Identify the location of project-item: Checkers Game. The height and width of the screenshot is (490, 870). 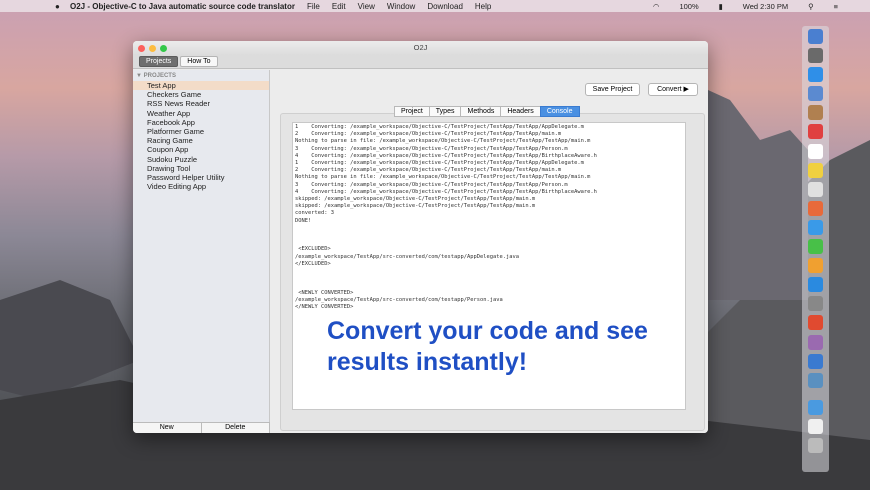
(201, 94).